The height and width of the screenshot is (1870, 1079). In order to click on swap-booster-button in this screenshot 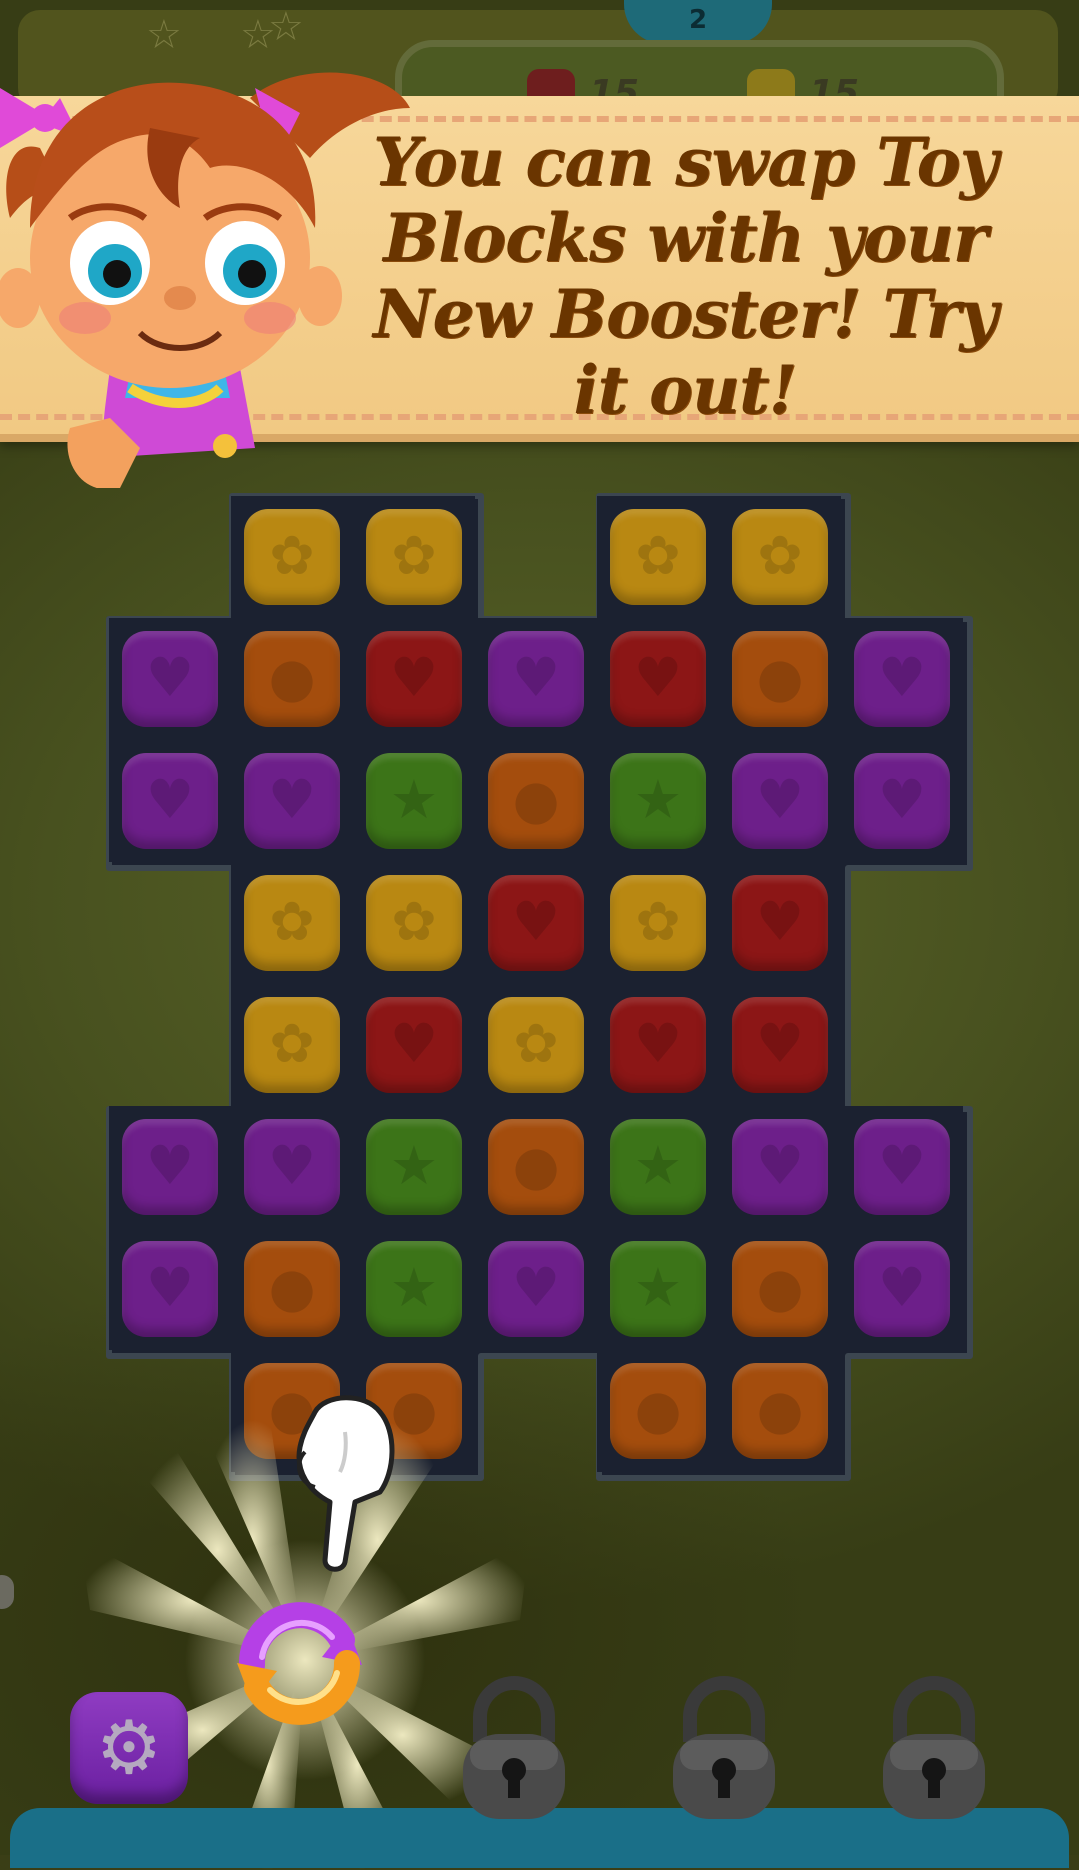, I will do `click(299, 1662)`.